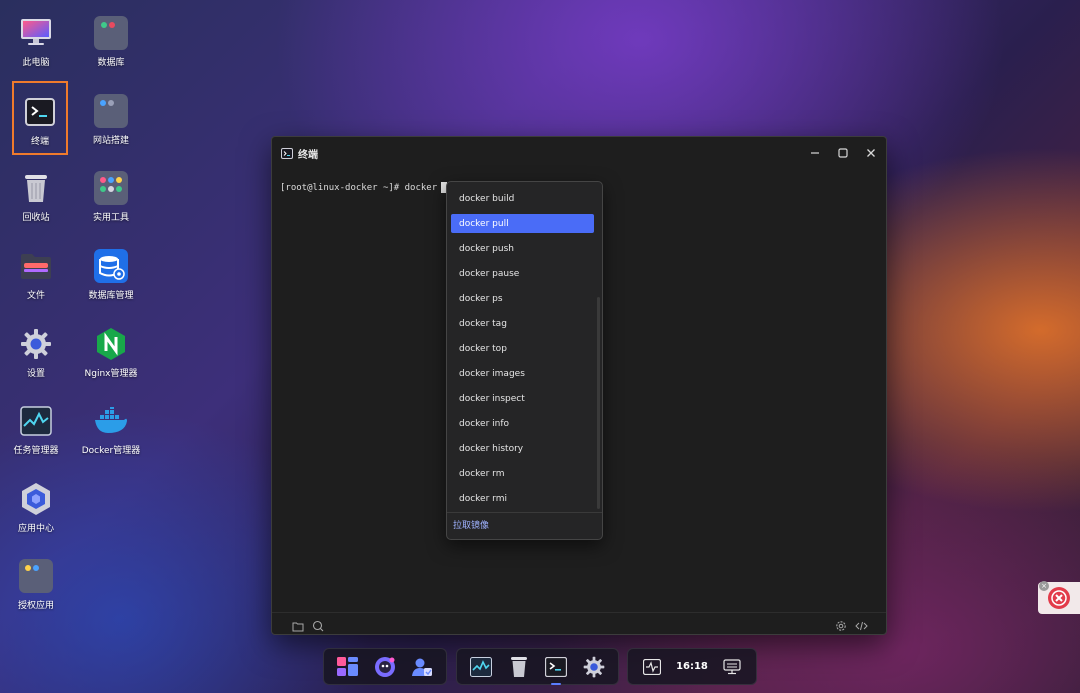 This screenshot has height=693, width=1080. I want to click on taskbar-group-launcher, so click(385, 666).